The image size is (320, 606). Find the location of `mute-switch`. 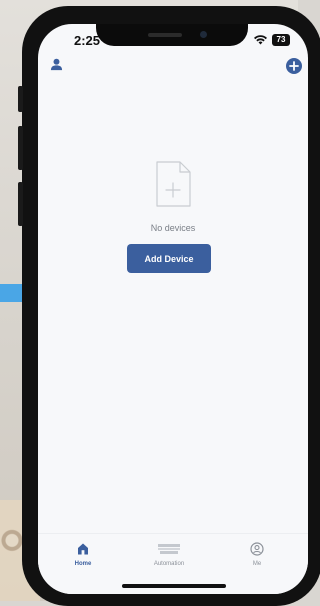

mute-switch is located at coordinates (20, 99).